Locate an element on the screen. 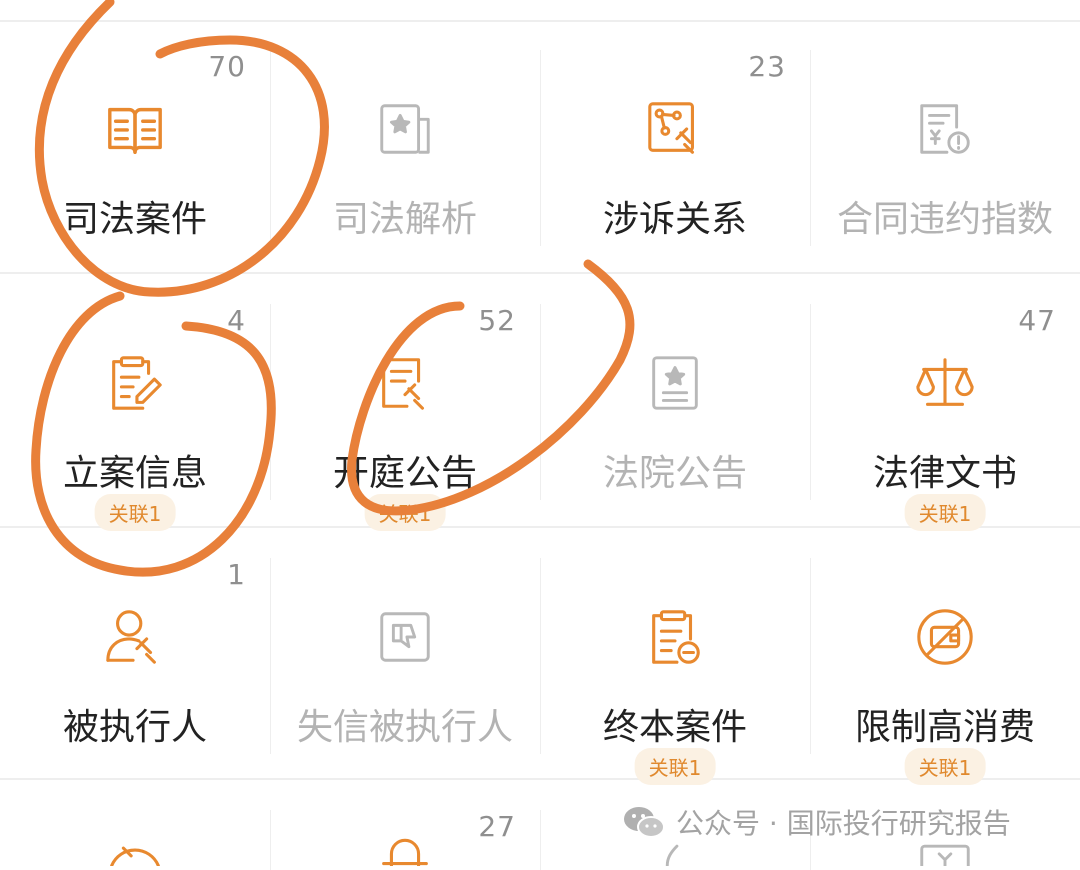 The image size is (1080, 870). tile-litigation-relations: 23 涉诉关系 is located at coordinates (675, 146).